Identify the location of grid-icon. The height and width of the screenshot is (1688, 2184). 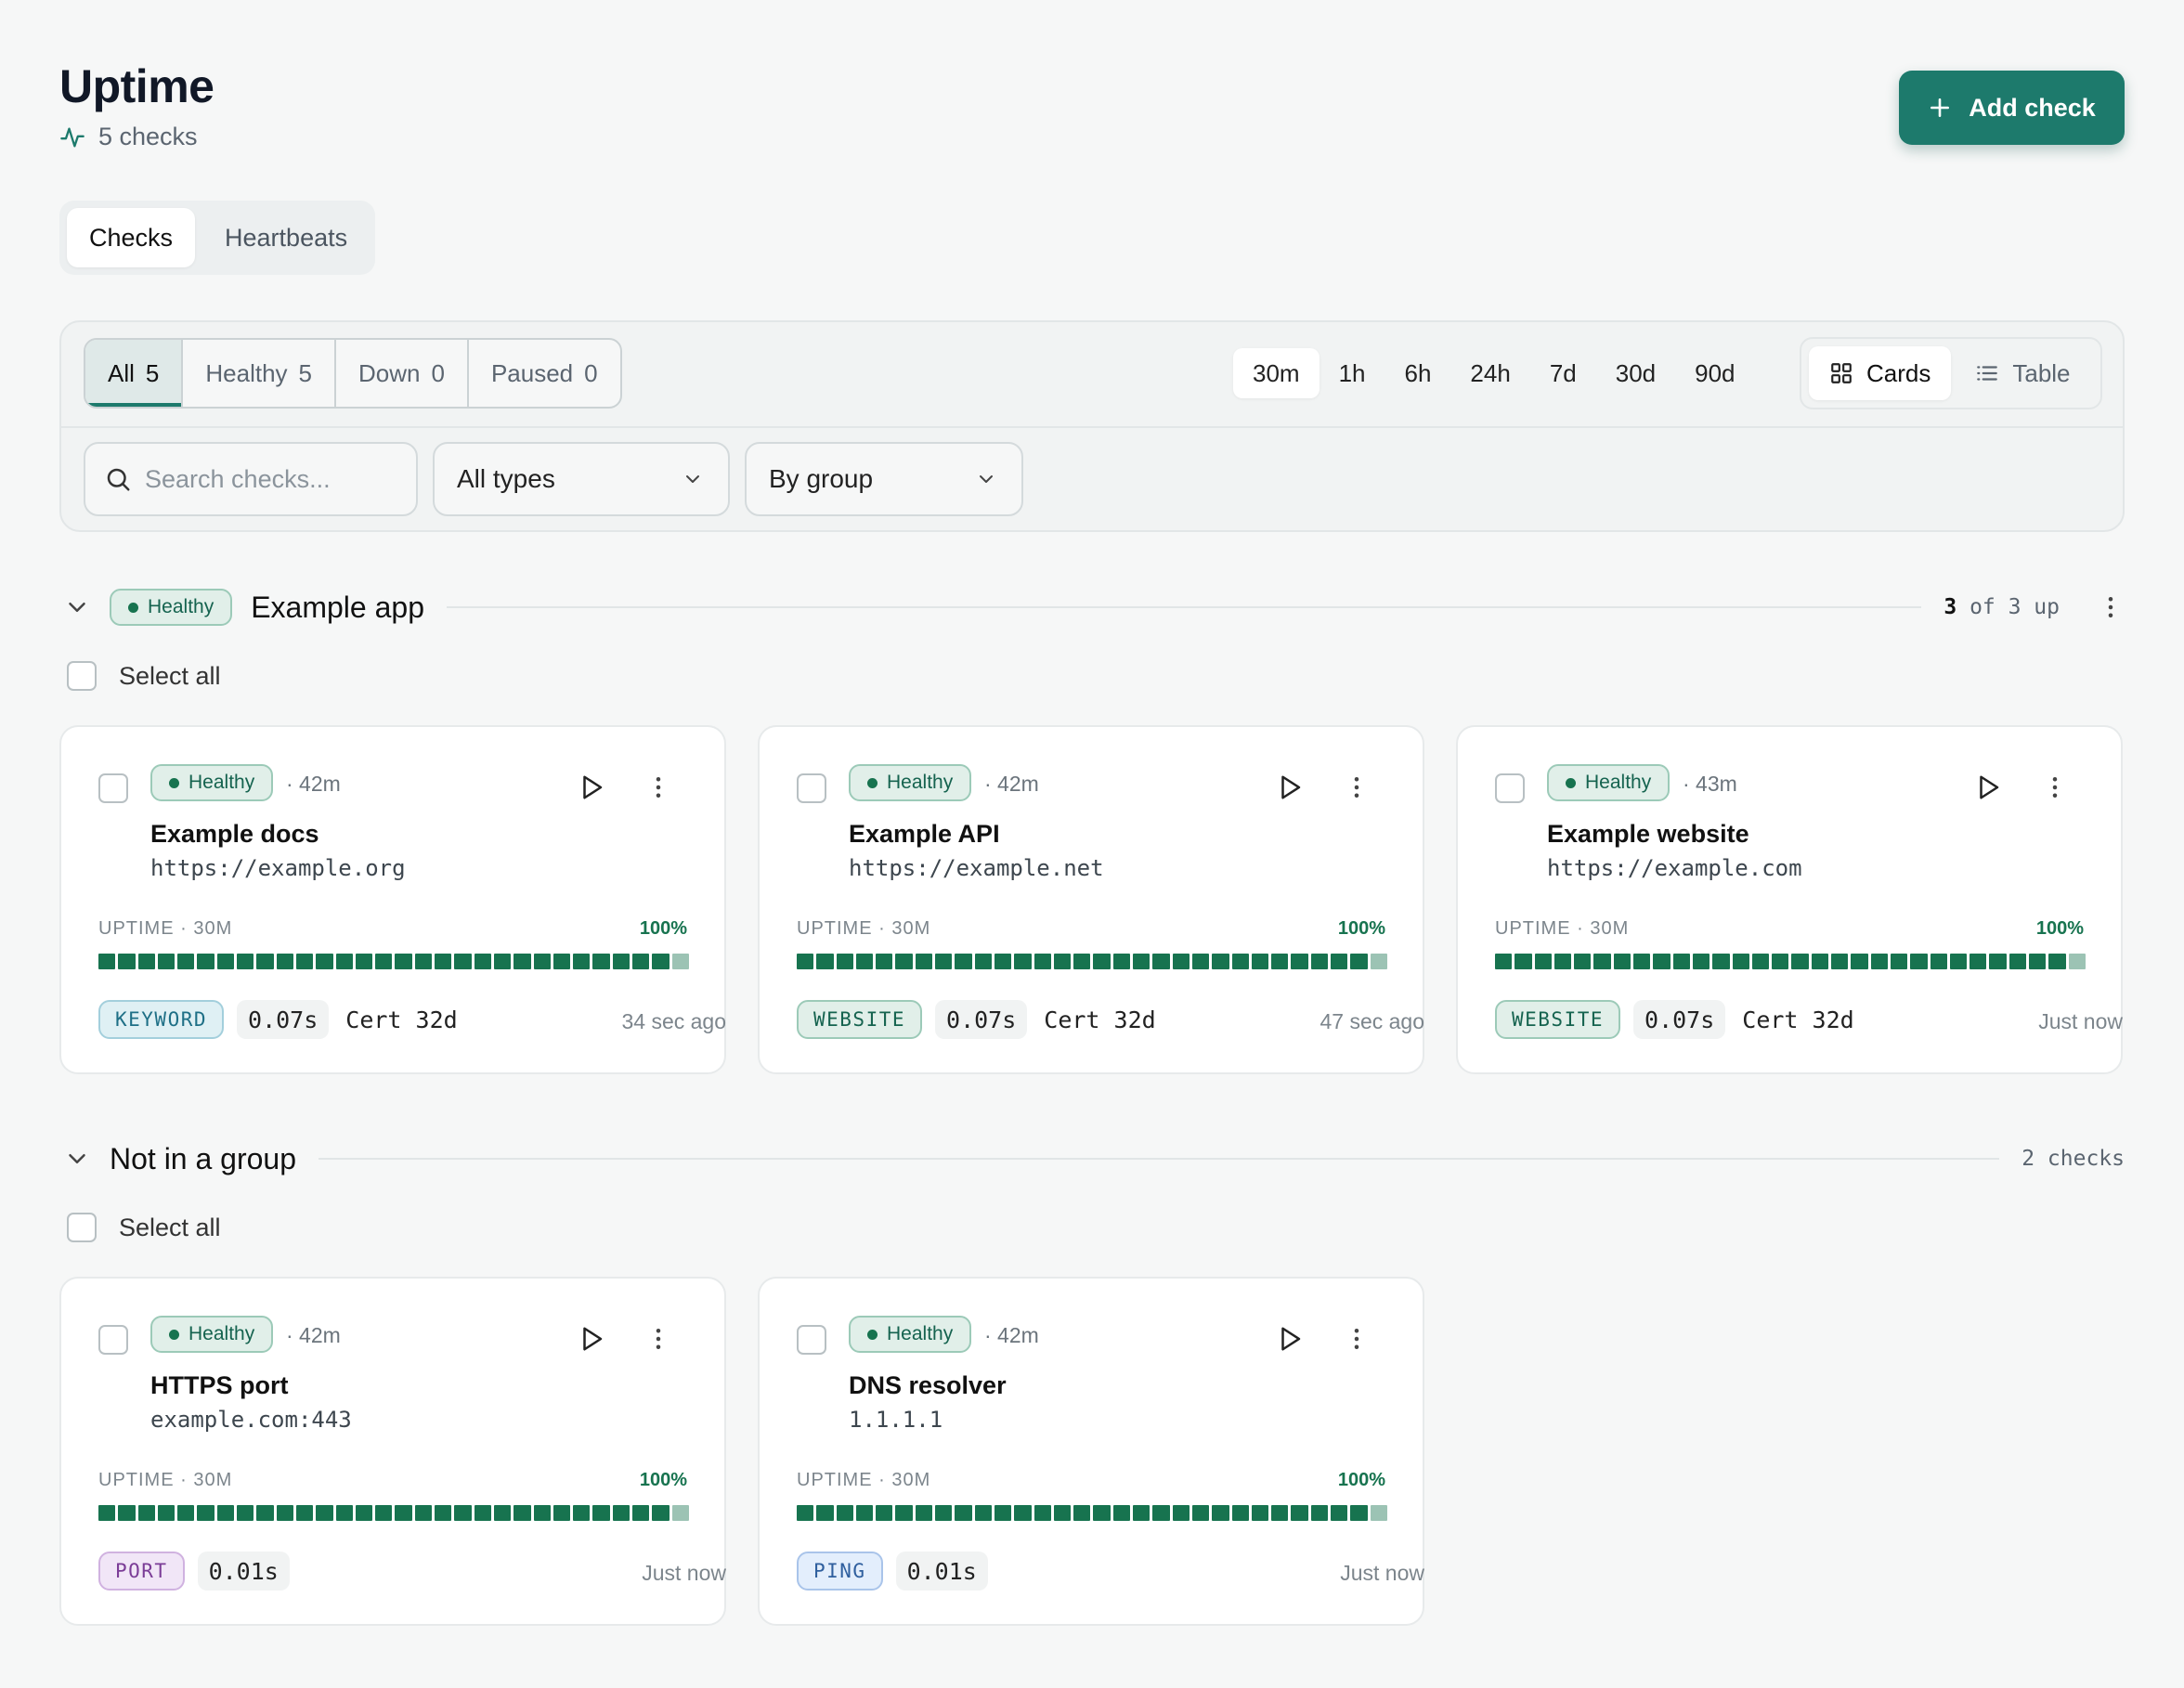
(1841, 373).